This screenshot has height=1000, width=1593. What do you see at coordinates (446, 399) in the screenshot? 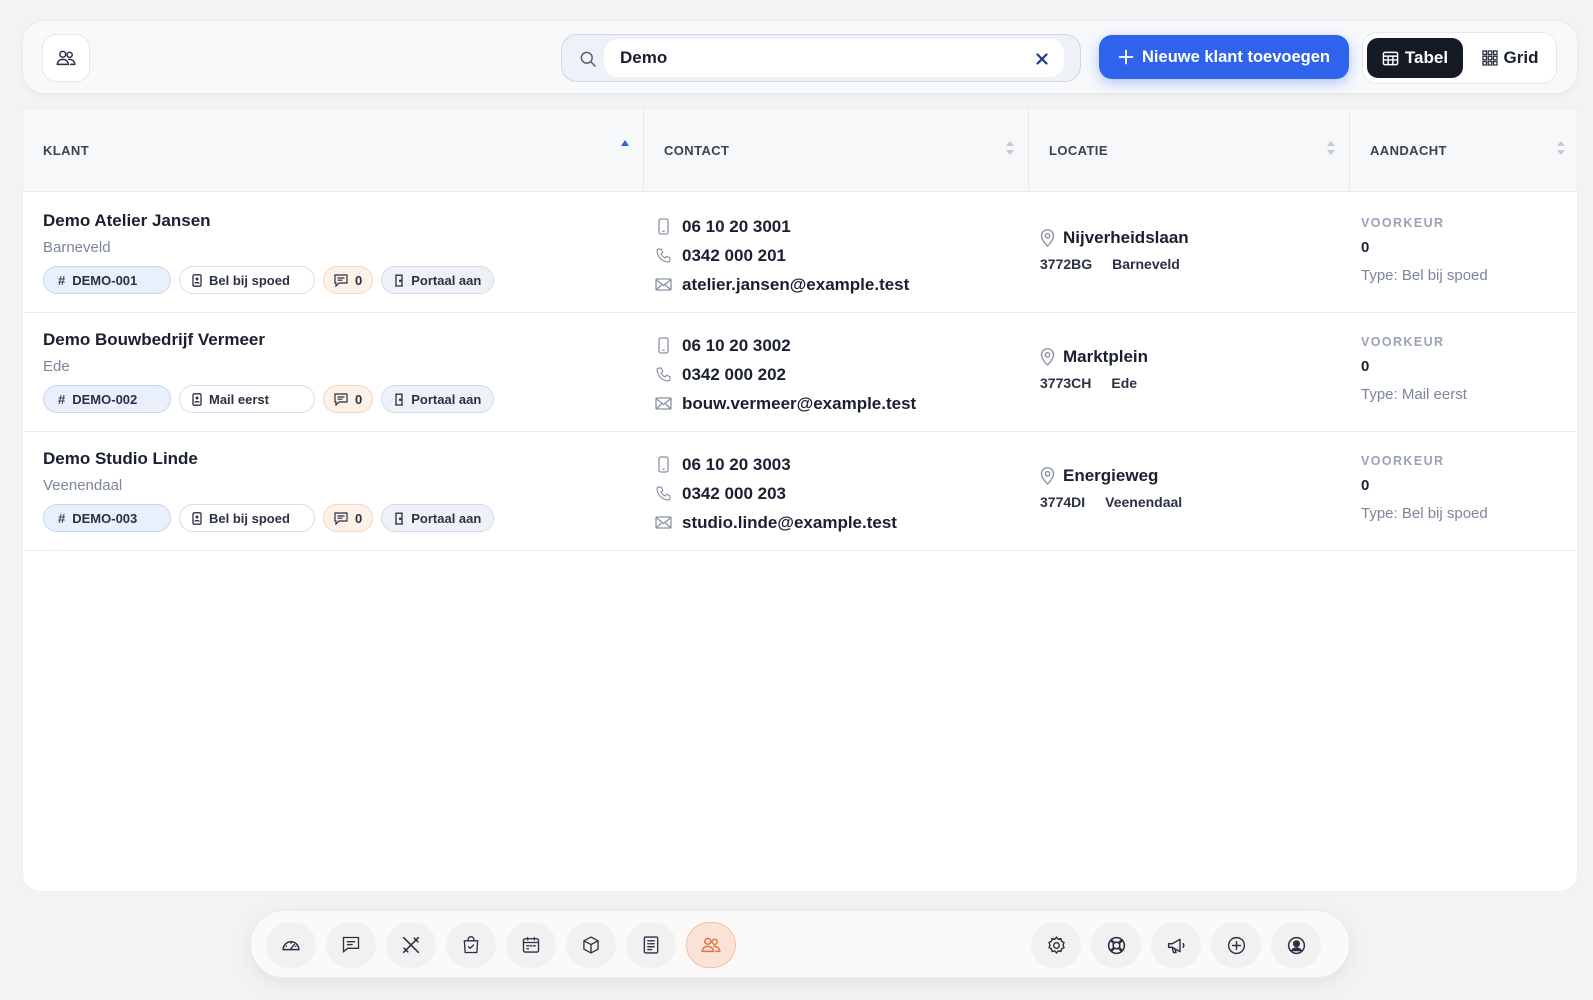
I see `portal-status: Portaal aan` at bounding box center [446, 399].